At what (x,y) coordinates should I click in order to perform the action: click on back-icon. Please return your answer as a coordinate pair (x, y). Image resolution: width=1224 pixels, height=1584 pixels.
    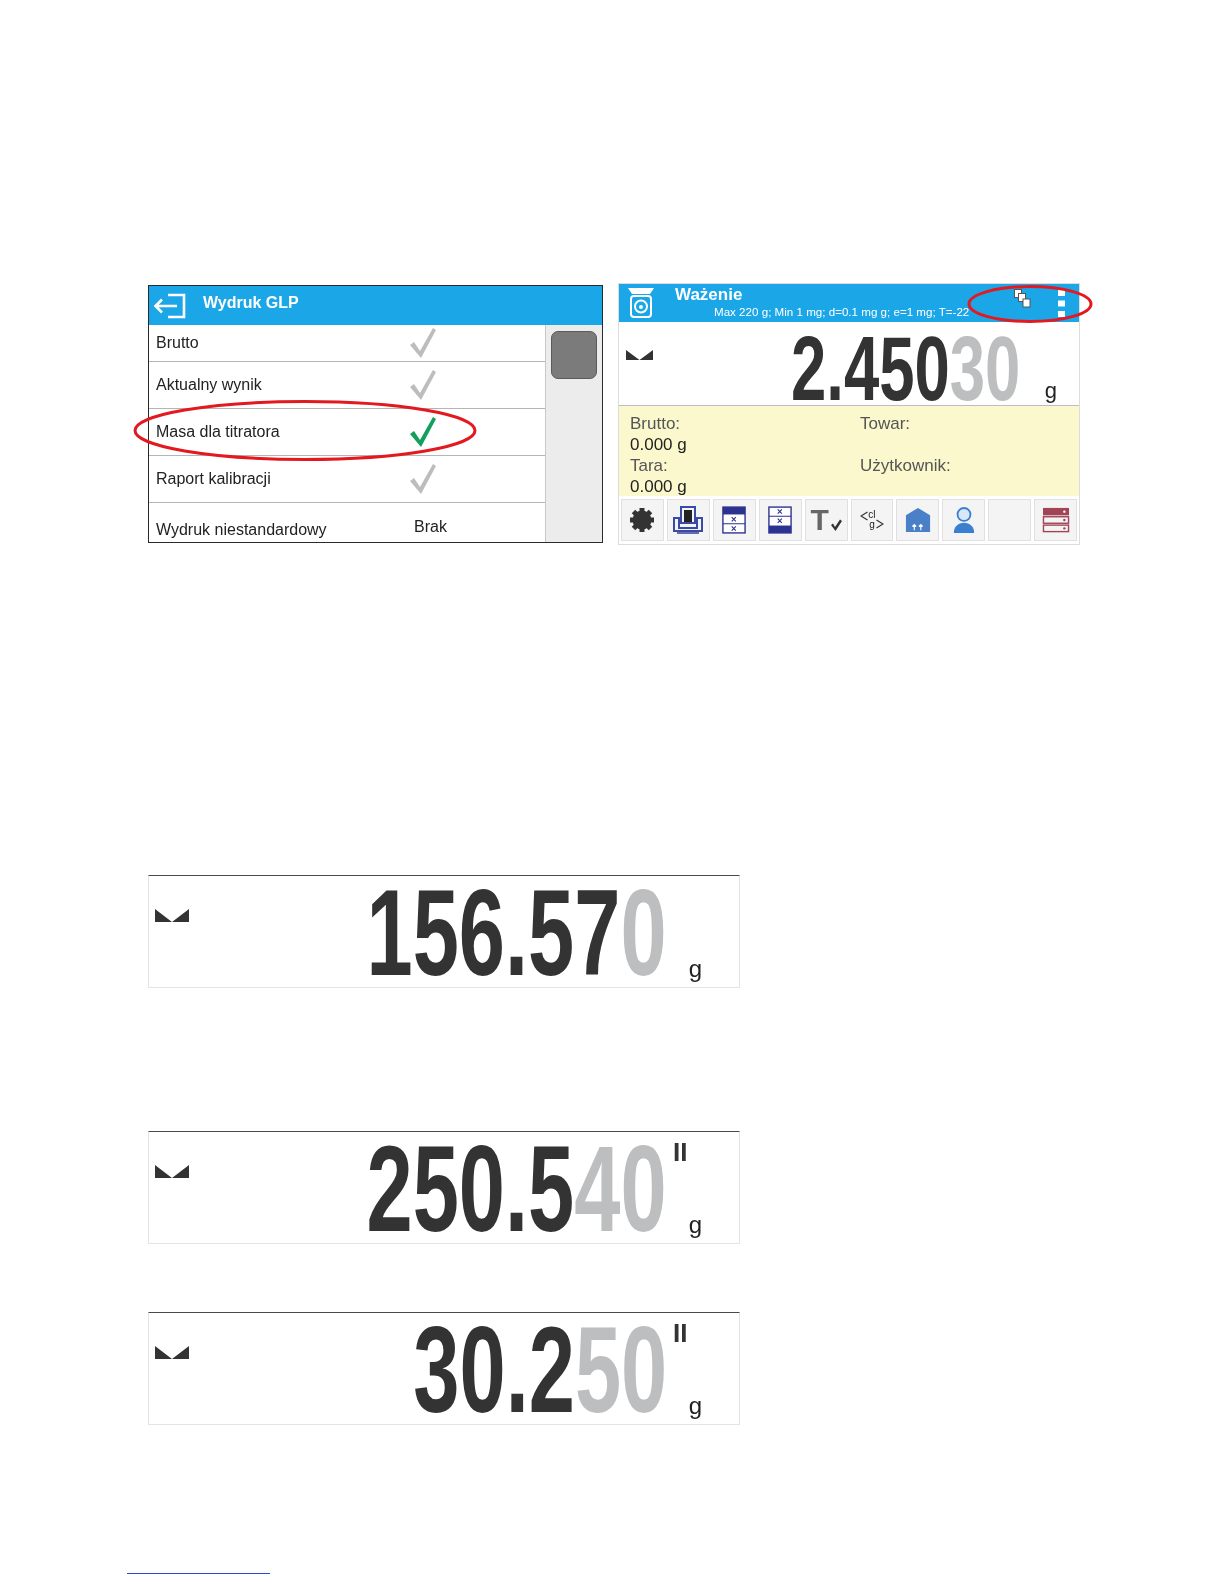
    Looking at the image, I should click on (170, 305).